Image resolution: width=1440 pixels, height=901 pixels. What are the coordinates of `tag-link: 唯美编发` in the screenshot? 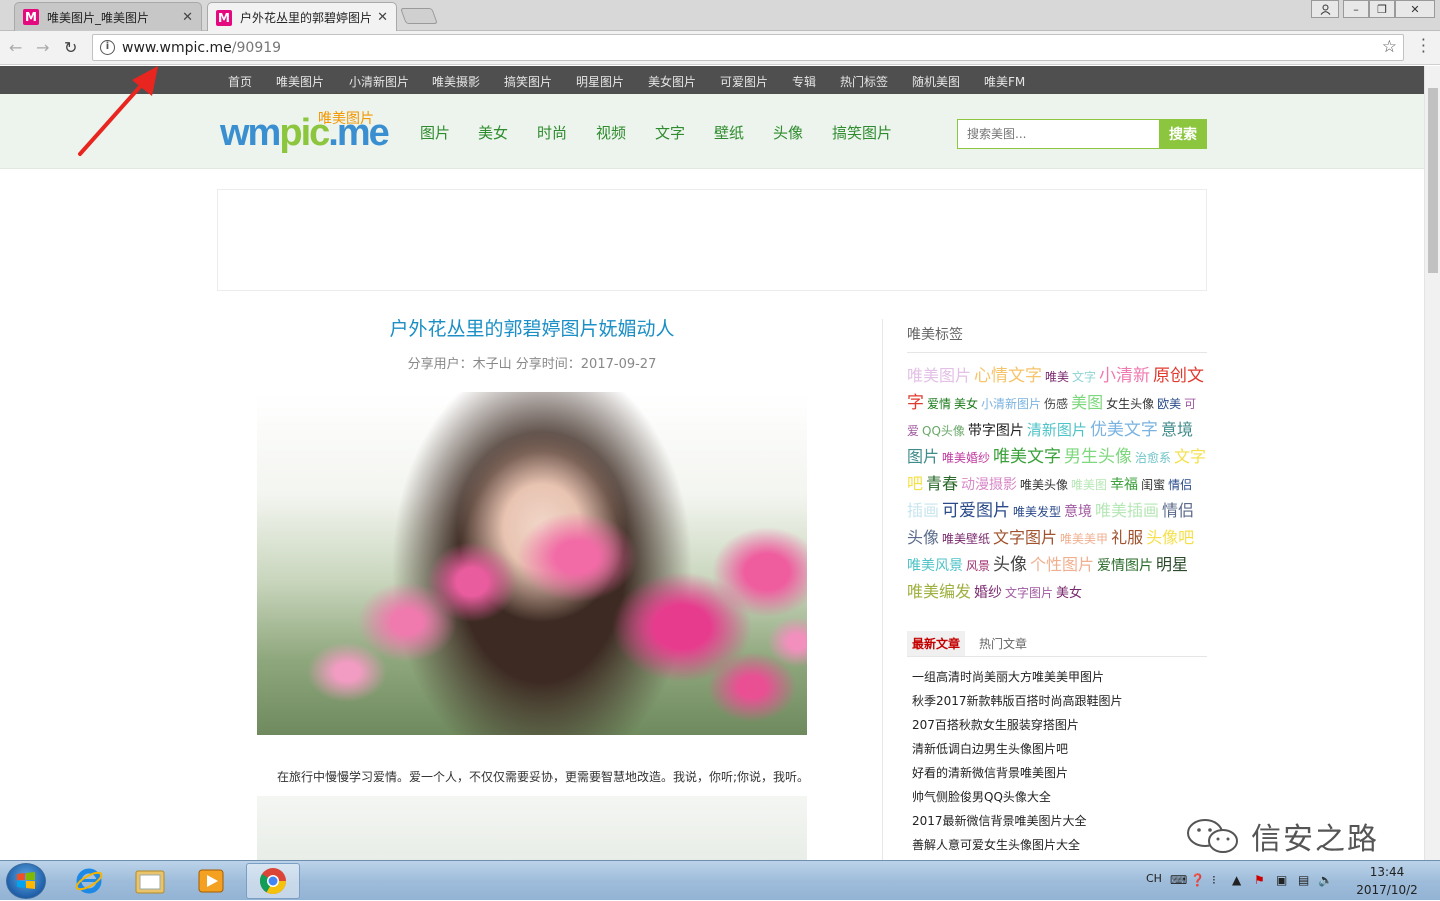 It's located at (939, 591).